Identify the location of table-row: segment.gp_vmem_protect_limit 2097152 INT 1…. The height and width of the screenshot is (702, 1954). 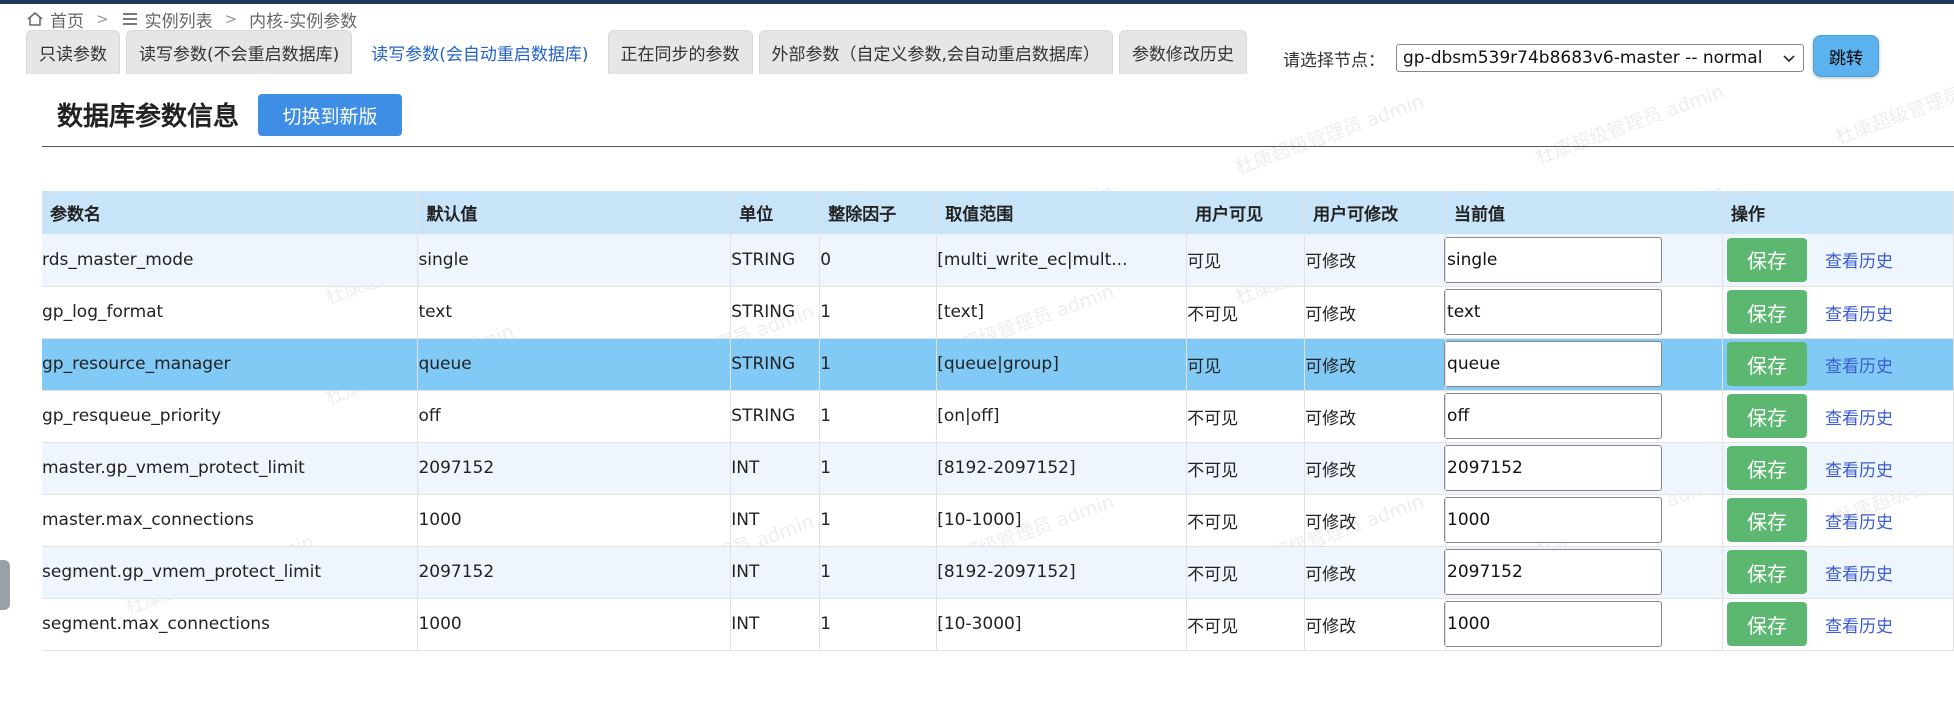
(998, 572).